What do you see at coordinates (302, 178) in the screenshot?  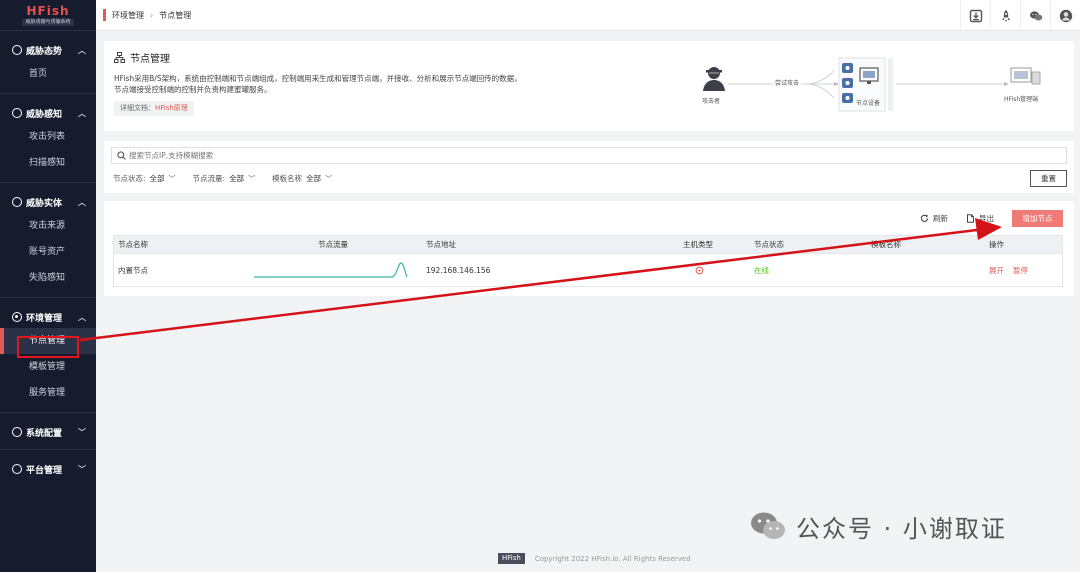 I see `filter-template-name: 模板名称 全部 ﹀` at bounding box center [302, 178].